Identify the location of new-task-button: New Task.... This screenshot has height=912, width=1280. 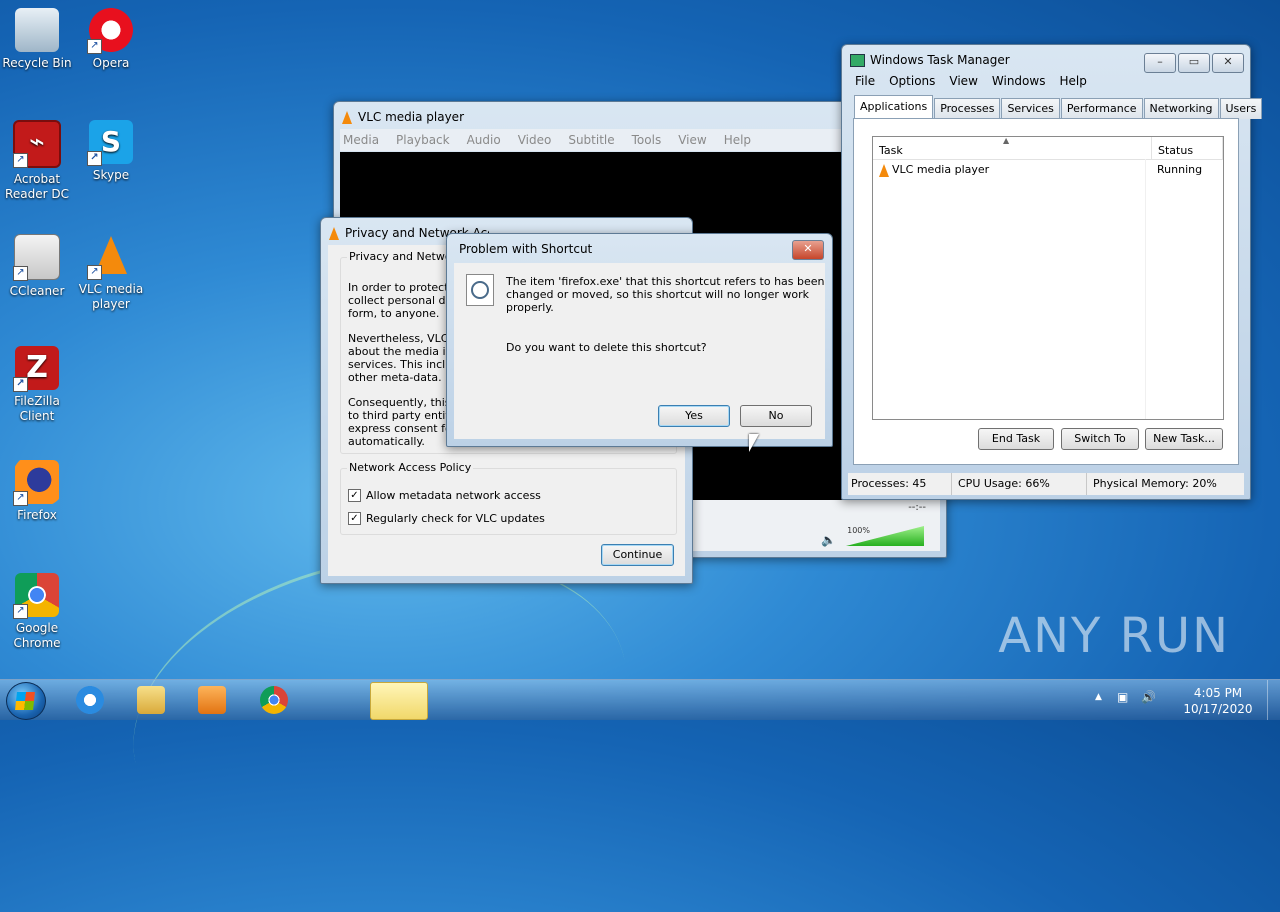
(1184, 439).